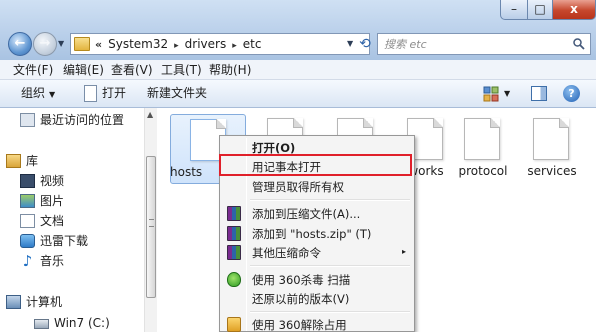 This screenshot has width=596, height=332. What do you see at coordinates (579, 44) in the screenshot?
I see `search-icon` at bounding box center [579, 44].